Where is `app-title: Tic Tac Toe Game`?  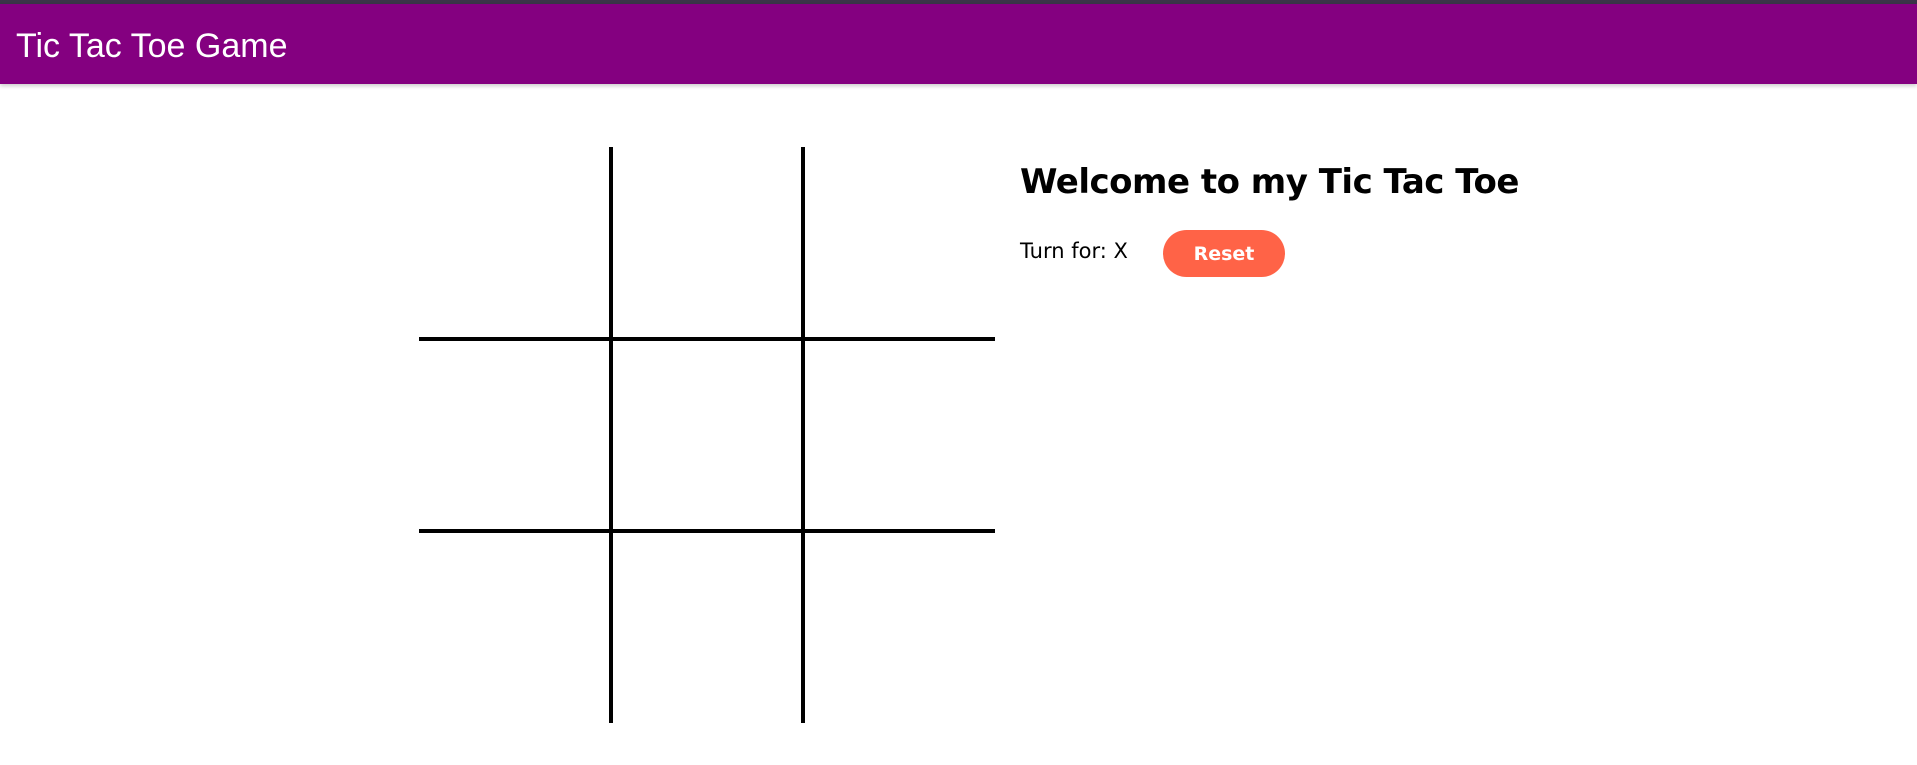 app-title: Tic Tac Toe Game is located at coordinates (152, 46).